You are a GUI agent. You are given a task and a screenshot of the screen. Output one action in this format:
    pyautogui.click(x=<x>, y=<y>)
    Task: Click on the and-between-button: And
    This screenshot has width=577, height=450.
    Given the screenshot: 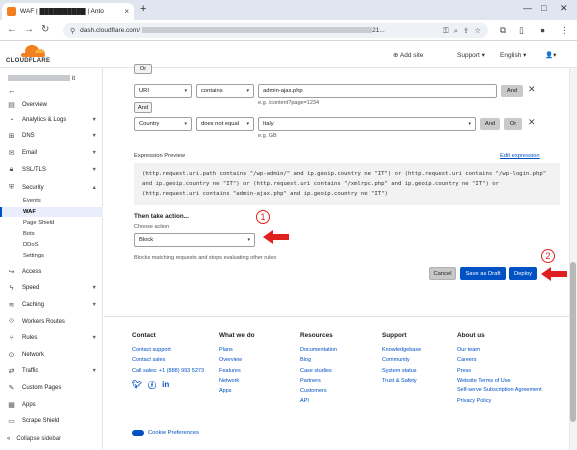 What is the action you would take?
    pyautogui.click(x=143, y=107)
    